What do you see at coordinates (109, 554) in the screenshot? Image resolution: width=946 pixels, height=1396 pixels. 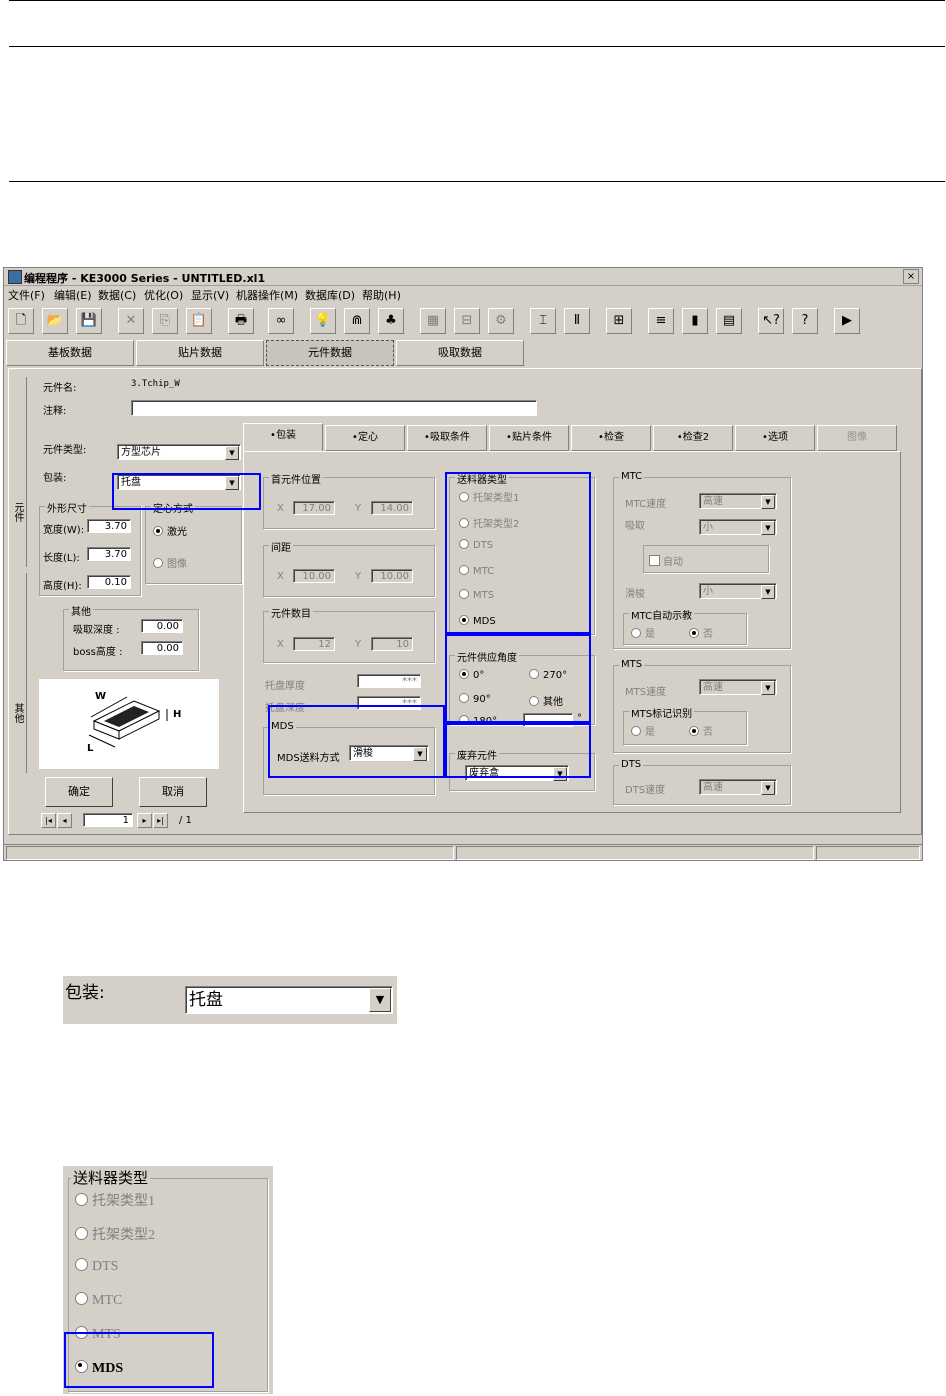 I see `length-field: 3.70` at bounding box center [109, 554].